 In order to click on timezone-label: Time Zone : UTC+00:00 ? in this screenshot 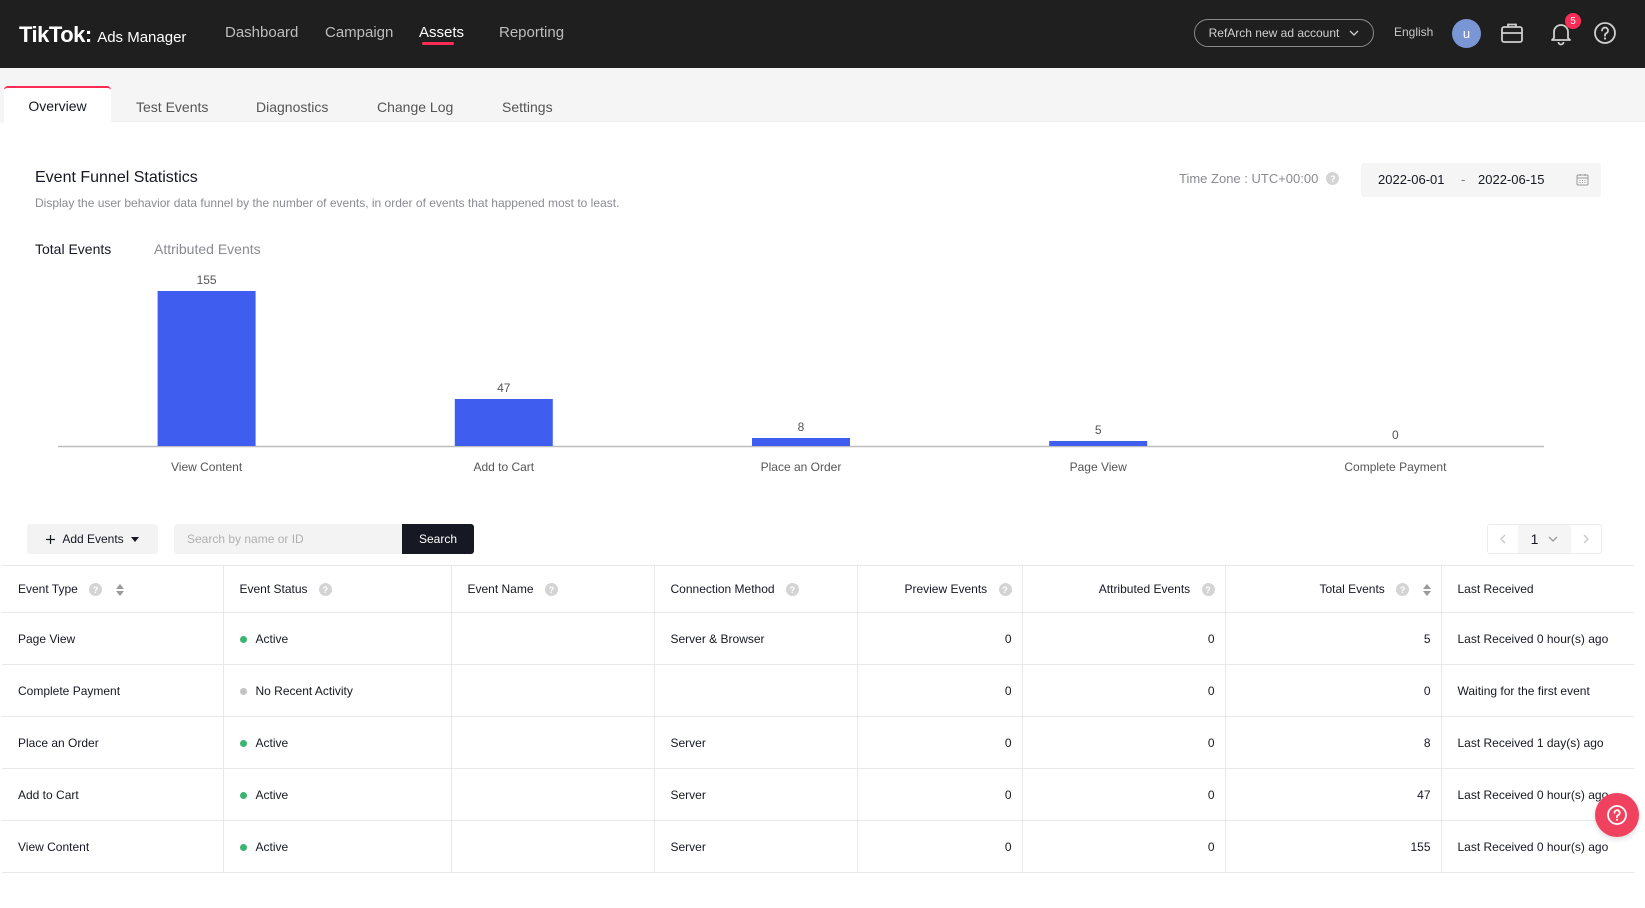, I will do `click(1259, 178)`.